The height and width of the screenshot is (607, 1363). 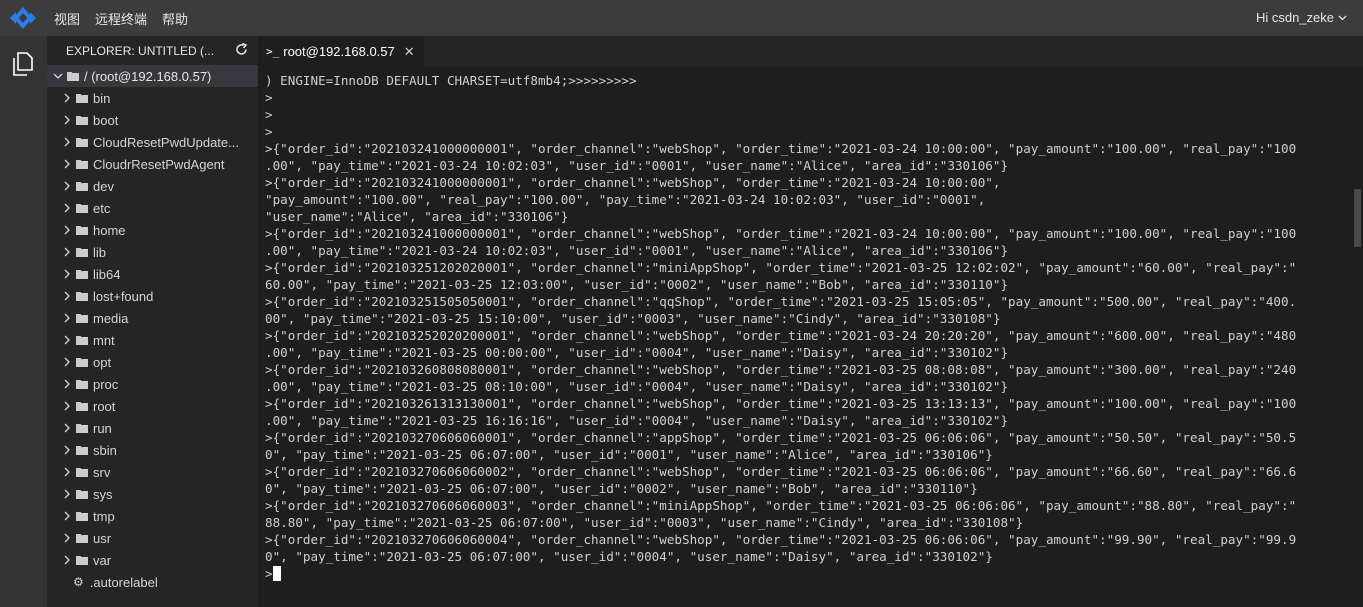 What do you see at coordinates (23, 321) in the screenshot?
I see `activity-bar` at bounding box center [23, 321].